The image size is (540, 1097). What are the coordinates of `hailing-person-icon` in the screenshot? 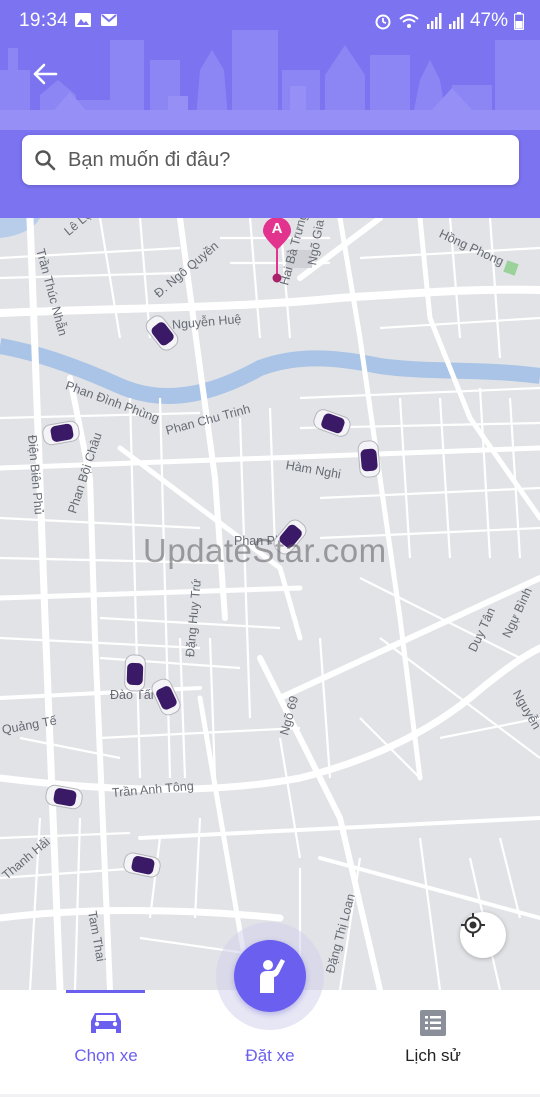 It's located at (272, 976).